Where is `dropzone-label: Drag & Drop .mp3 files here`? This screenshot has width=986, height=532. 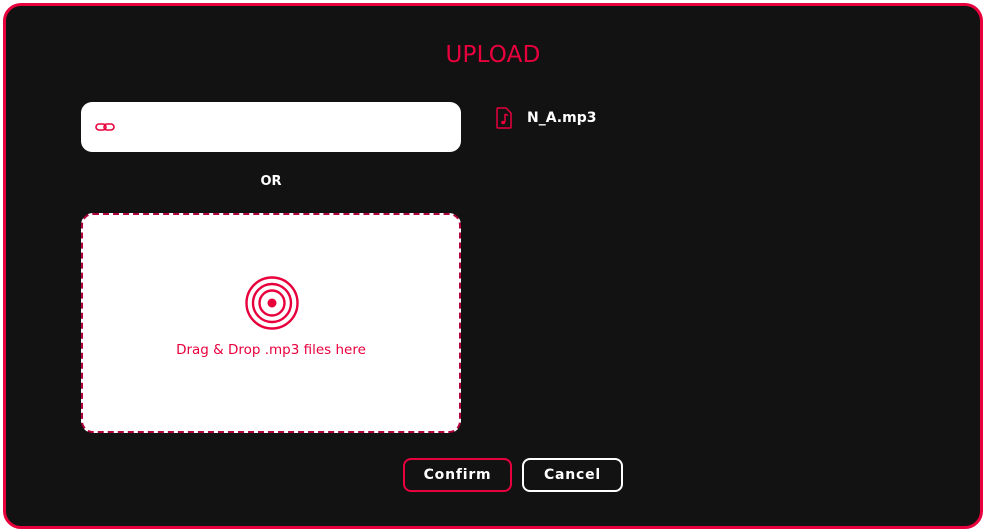
dropzone-label: Drag & Drop .mp3 files here is located at coordinates (271, 350).